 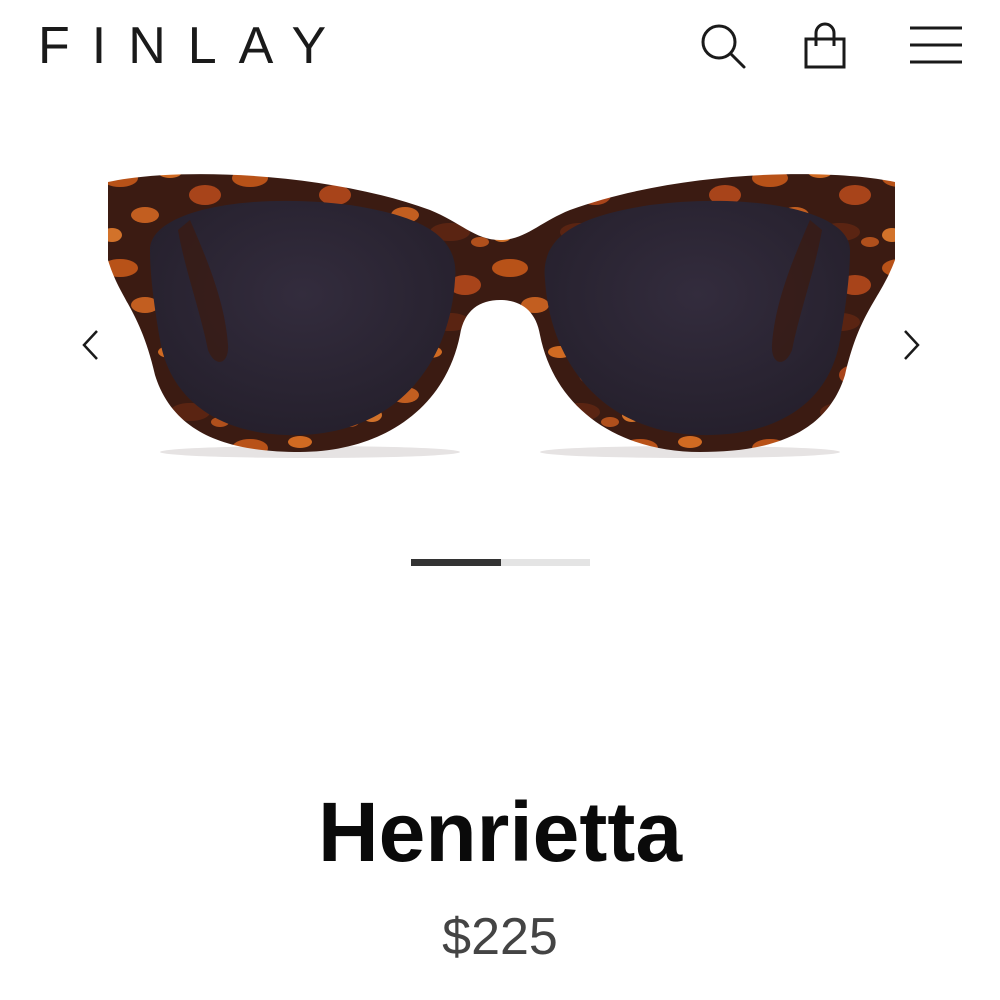 I want to click on menu-button, so click(x=934, y=46).